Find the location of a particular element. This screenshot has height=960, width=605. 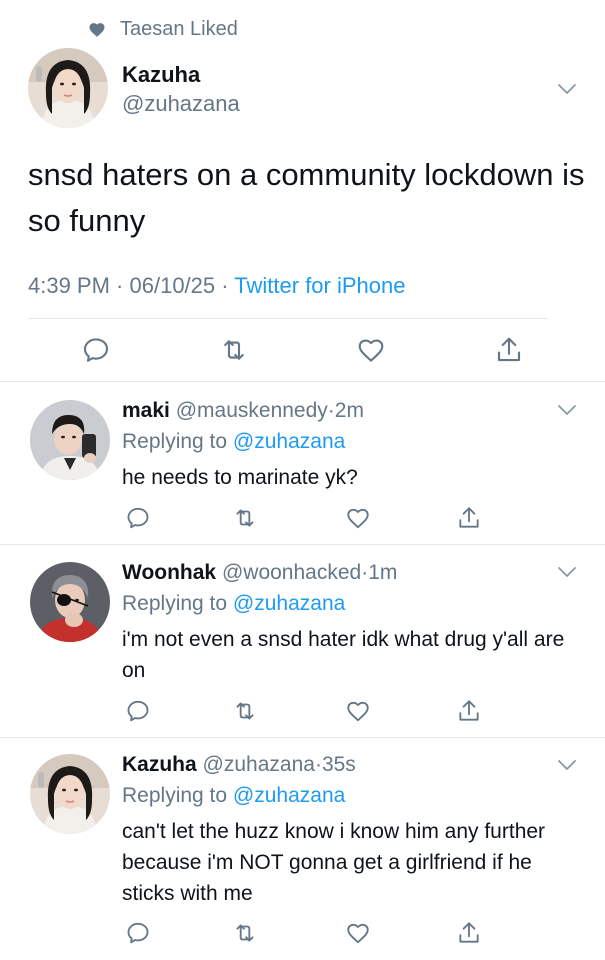

reply-header: Kazuha @zuhazana·35s is located at coordinates (239, 765).